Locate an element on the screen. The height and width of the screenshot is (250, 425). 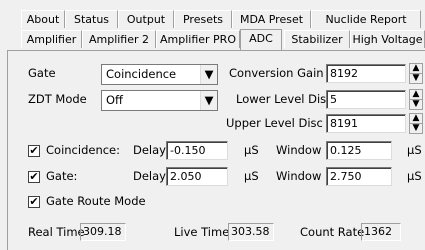
lower-level-disc-label: Lower Level Disc is located at coordinates (284, 99).